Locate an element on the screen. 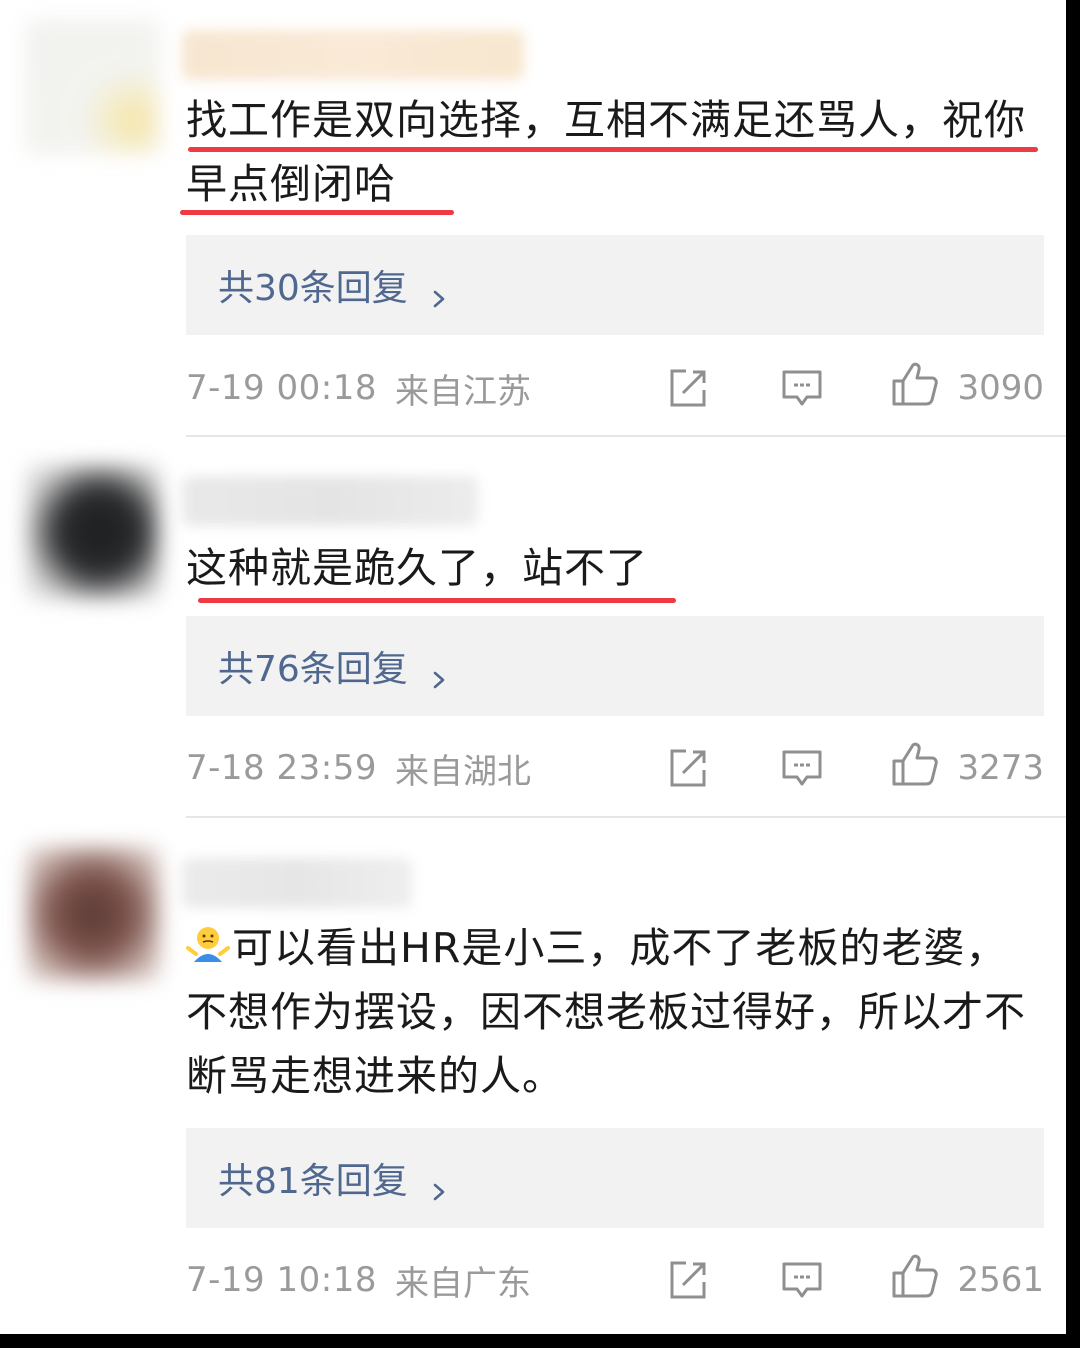  replies-label: 共81条回复 is located at coordinates (313, 1181).